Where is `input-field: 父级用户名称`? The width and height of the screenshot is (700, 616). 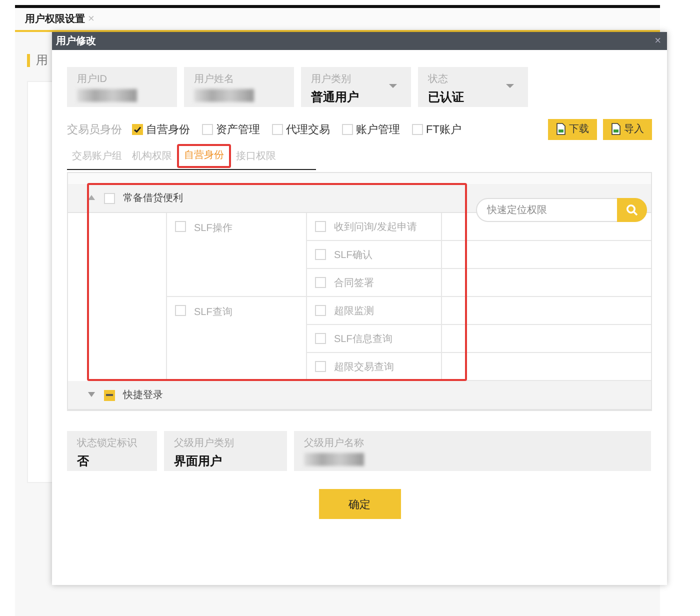
input-field: 父级用户名称 is located at coordinates (472, 451).